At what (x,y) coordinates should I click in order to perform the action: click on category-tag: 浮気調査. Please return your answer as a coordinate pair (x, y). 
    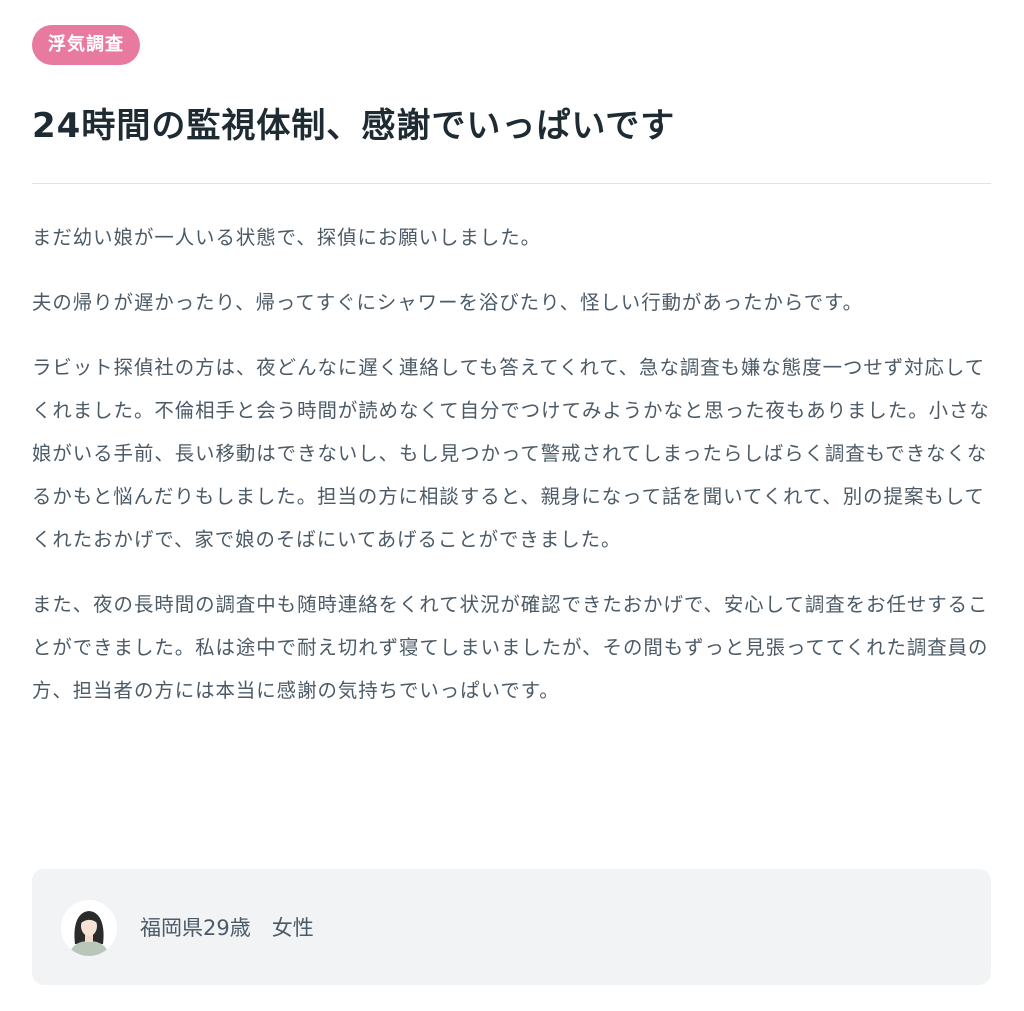
    Looking at the image, I should click on (86, 45).